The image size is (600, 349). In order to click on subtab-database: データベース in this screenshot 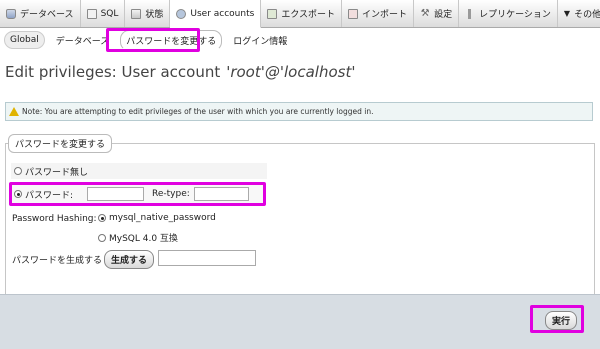, I will do `click(83, 40)`.